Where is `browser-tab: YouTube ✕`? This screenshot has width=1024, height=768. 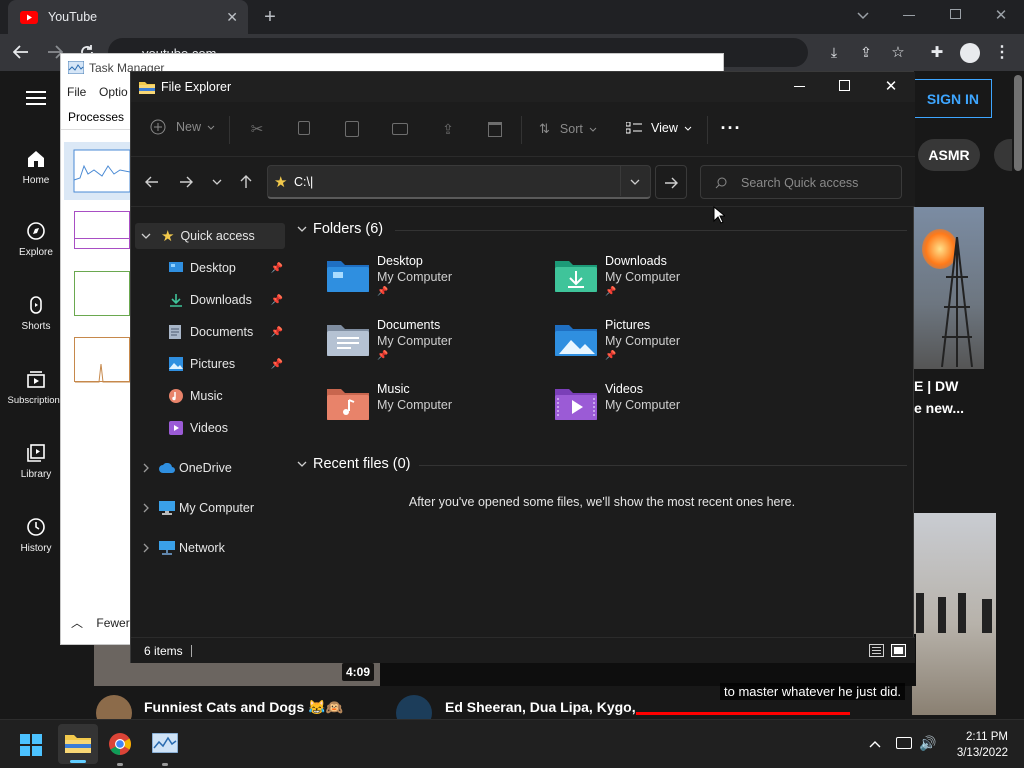 browser-tab: YouTube ✕ is located at coordinates (128, 17).